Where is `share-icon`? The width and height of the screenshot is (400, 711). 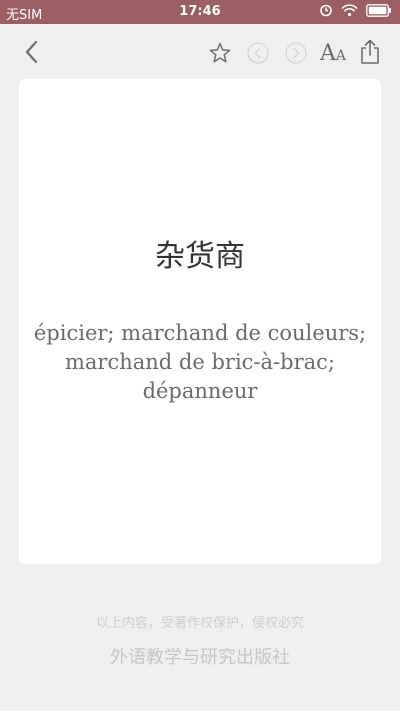 share-icon is located at coordinates (370, 51).